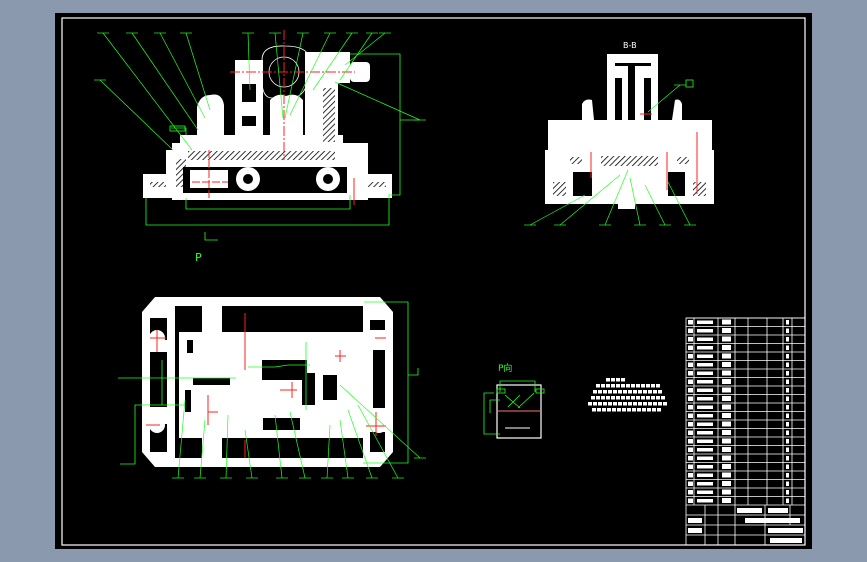 The height and width of the screenshot is (562, 867). I want to click on section-view, so click(619, 140).